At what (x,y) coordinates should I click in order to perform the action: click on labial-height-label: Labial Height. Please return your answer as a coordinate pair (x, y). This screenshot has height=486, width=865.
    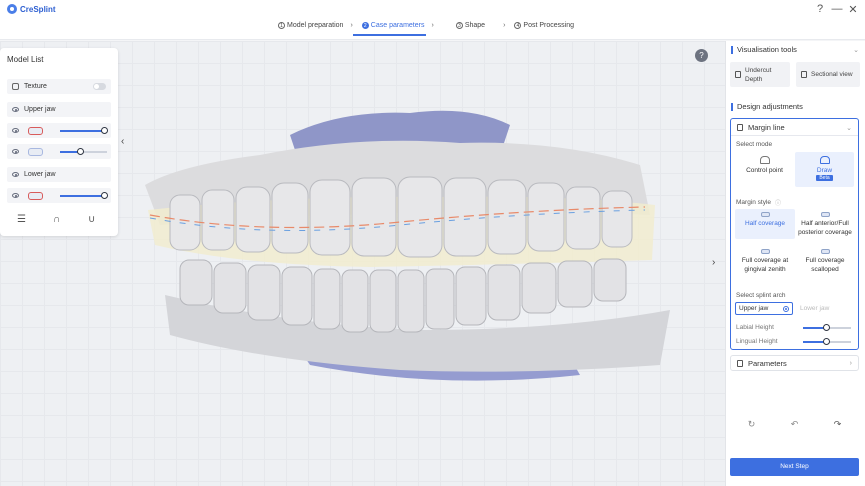
    Looking at the image, I should click on (755, 327).